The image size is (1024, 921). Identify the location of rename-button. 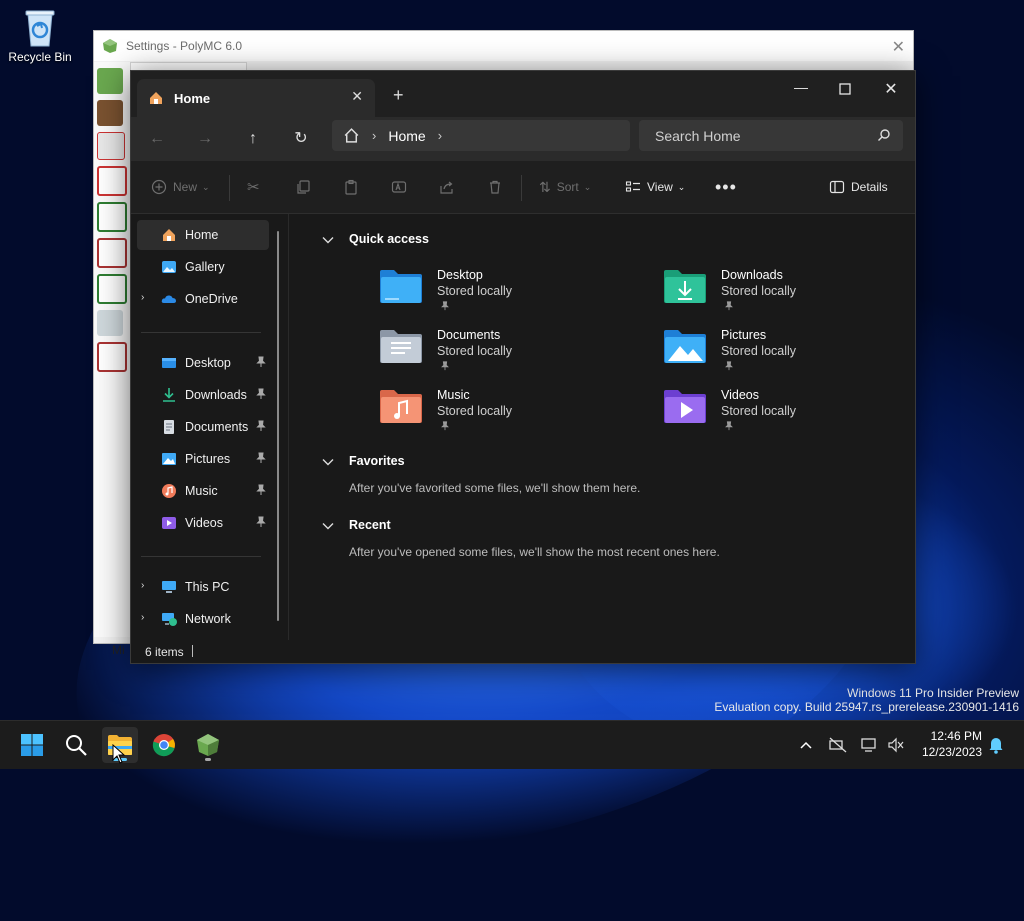
(402, 187).